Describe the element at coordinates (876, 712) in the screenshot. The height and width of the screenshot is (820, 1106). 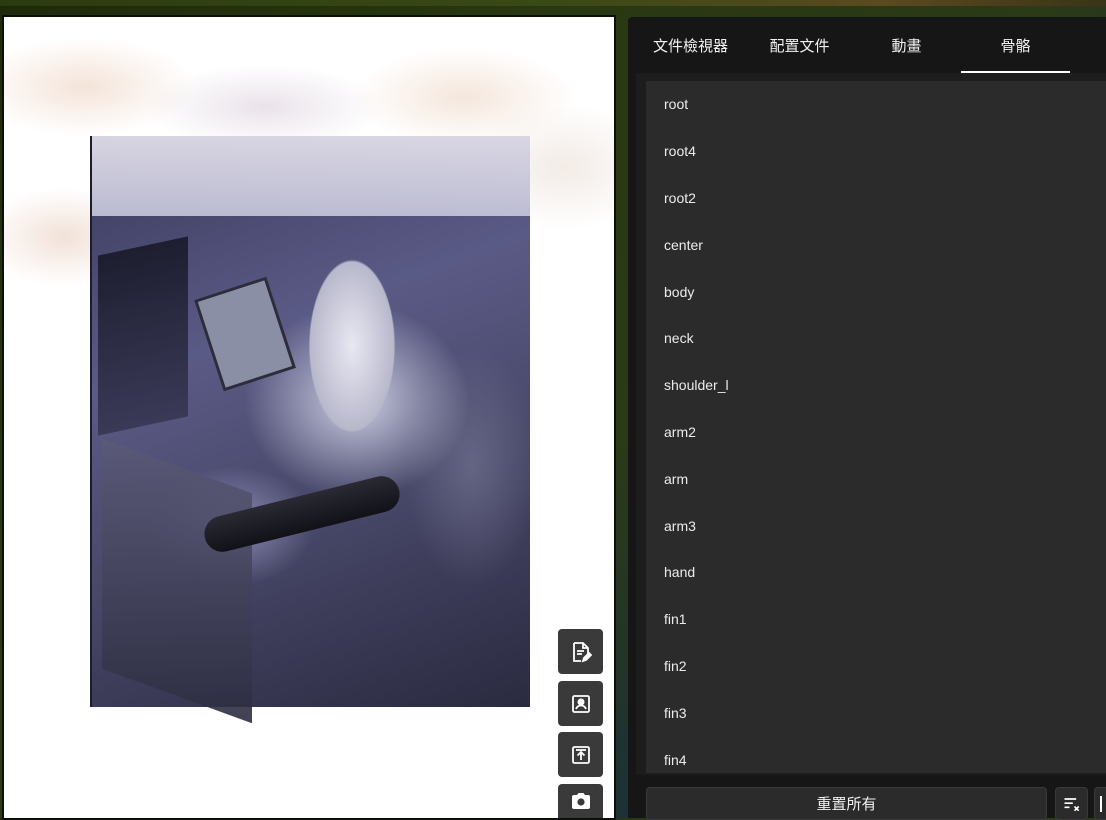
I see `list-item: fin3` at that location.